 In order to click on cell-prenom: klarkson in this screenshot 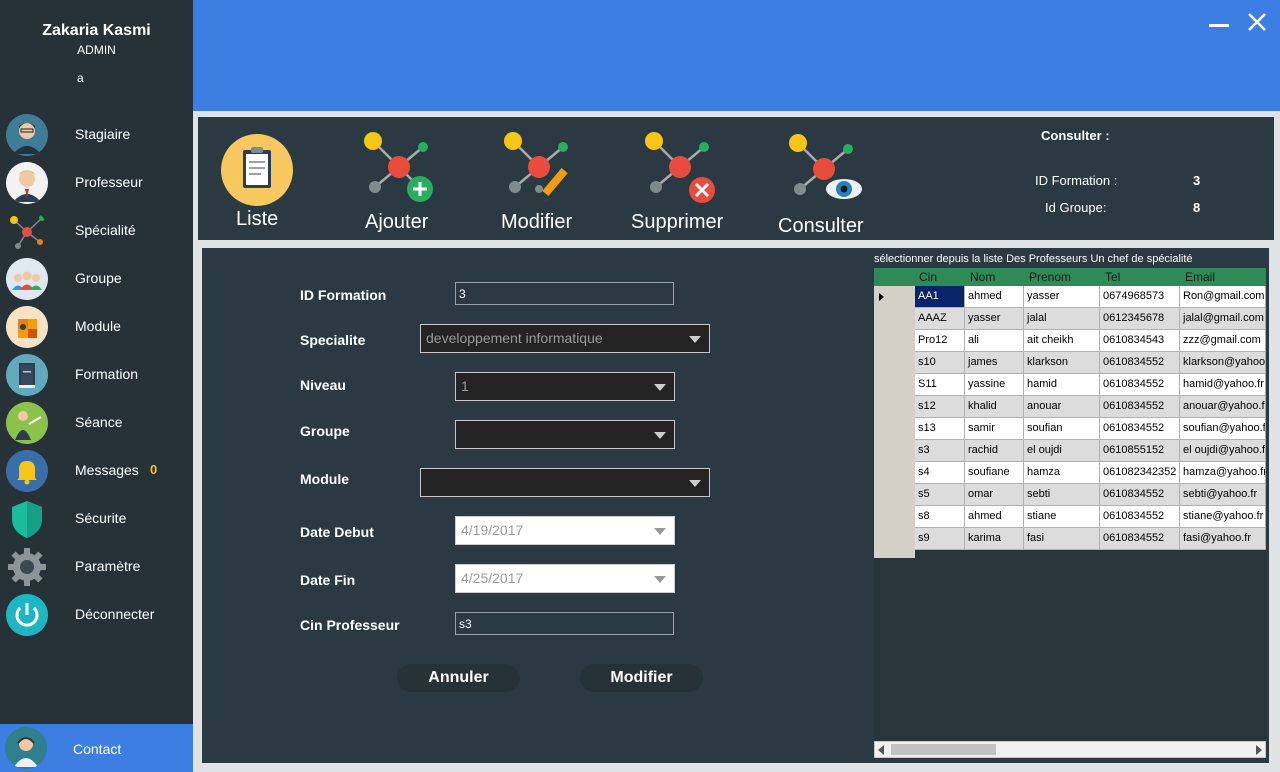, I will do `click(1062, 363)`.